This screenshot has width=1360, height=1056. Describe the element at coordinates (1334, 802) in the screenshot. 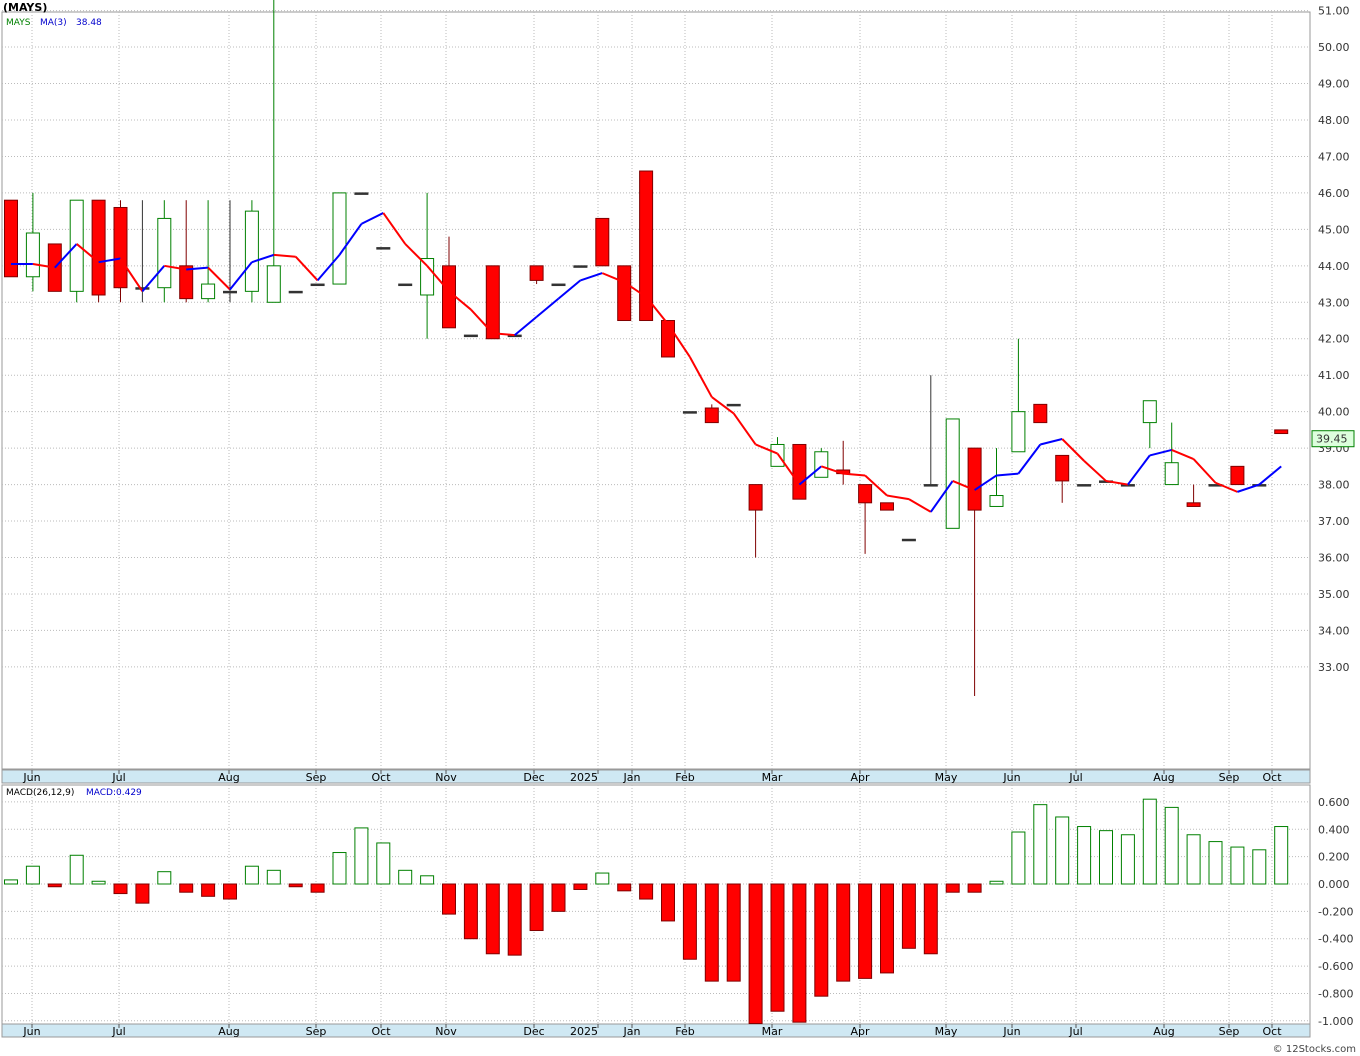

I see `macd-y-tick: 0.600` at that location.